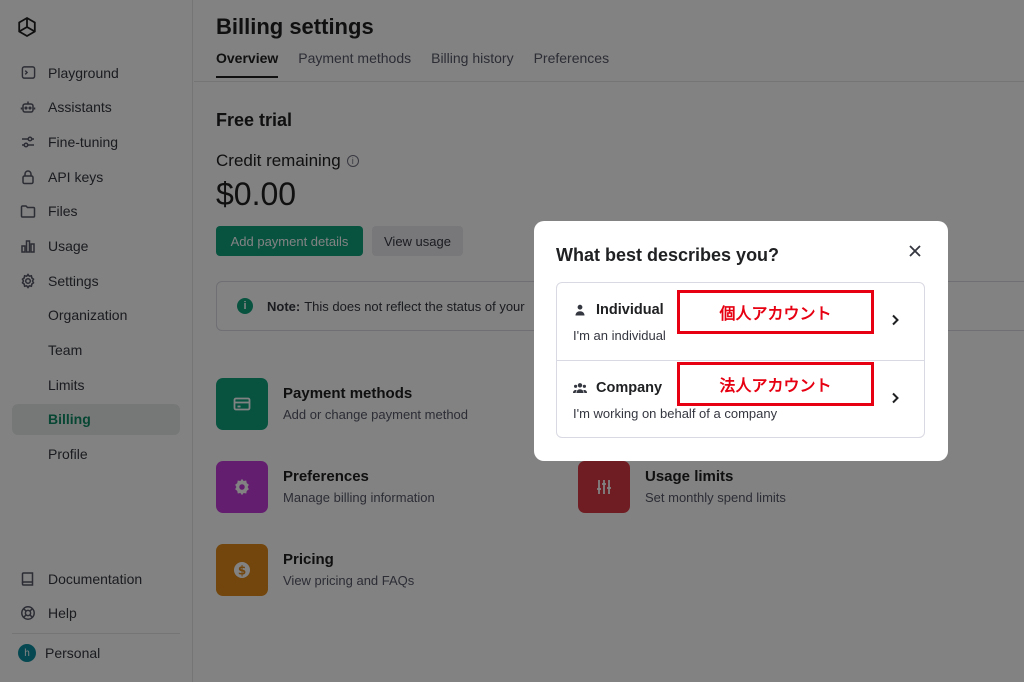  What do you see at coordinates (619, 335) in the screenshot?
I see `option-subtitle: I'm an individual` at bounding box center [619, 335].